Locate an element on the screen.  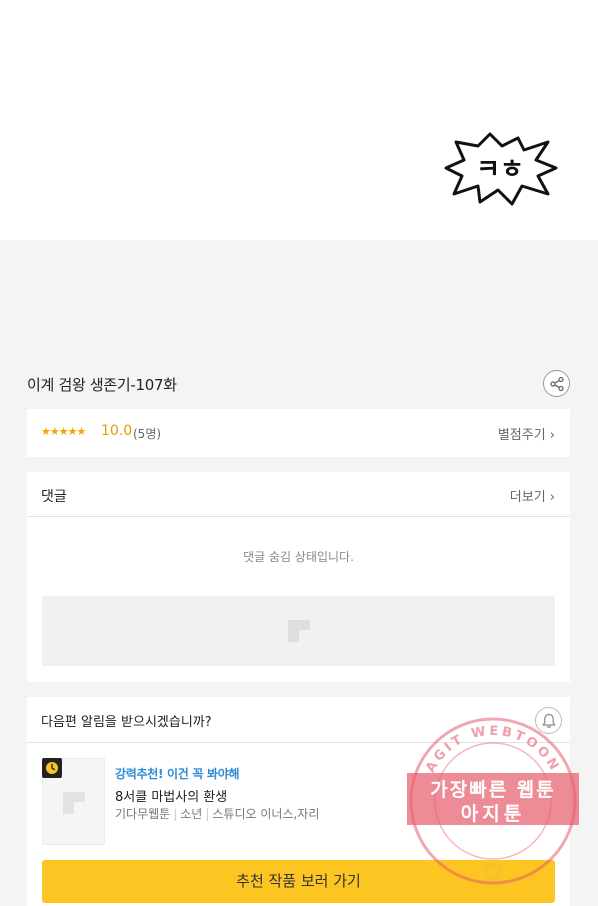
wait-free-badge is located at coordinates (52, 768).